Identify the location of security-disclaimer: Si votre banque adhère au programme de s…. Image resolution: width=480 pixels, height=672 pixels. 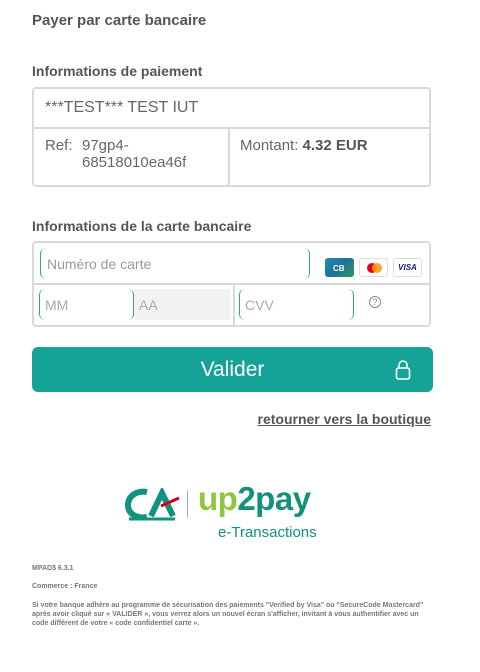
(228, 614).